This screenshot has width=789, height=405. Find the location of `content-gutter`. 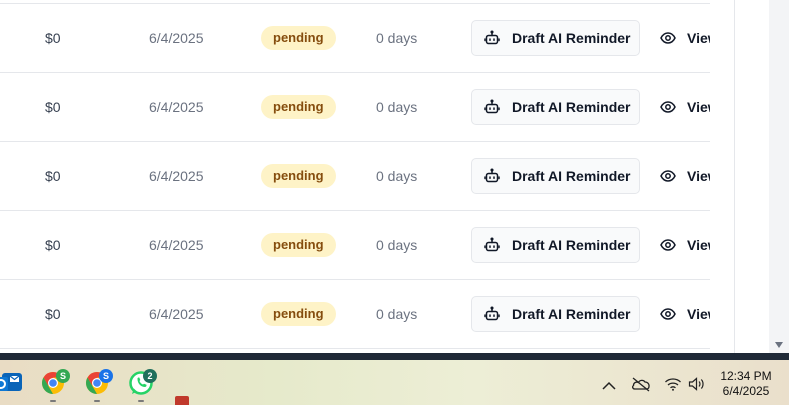

content-gutter is located at coordinates (722, 176).